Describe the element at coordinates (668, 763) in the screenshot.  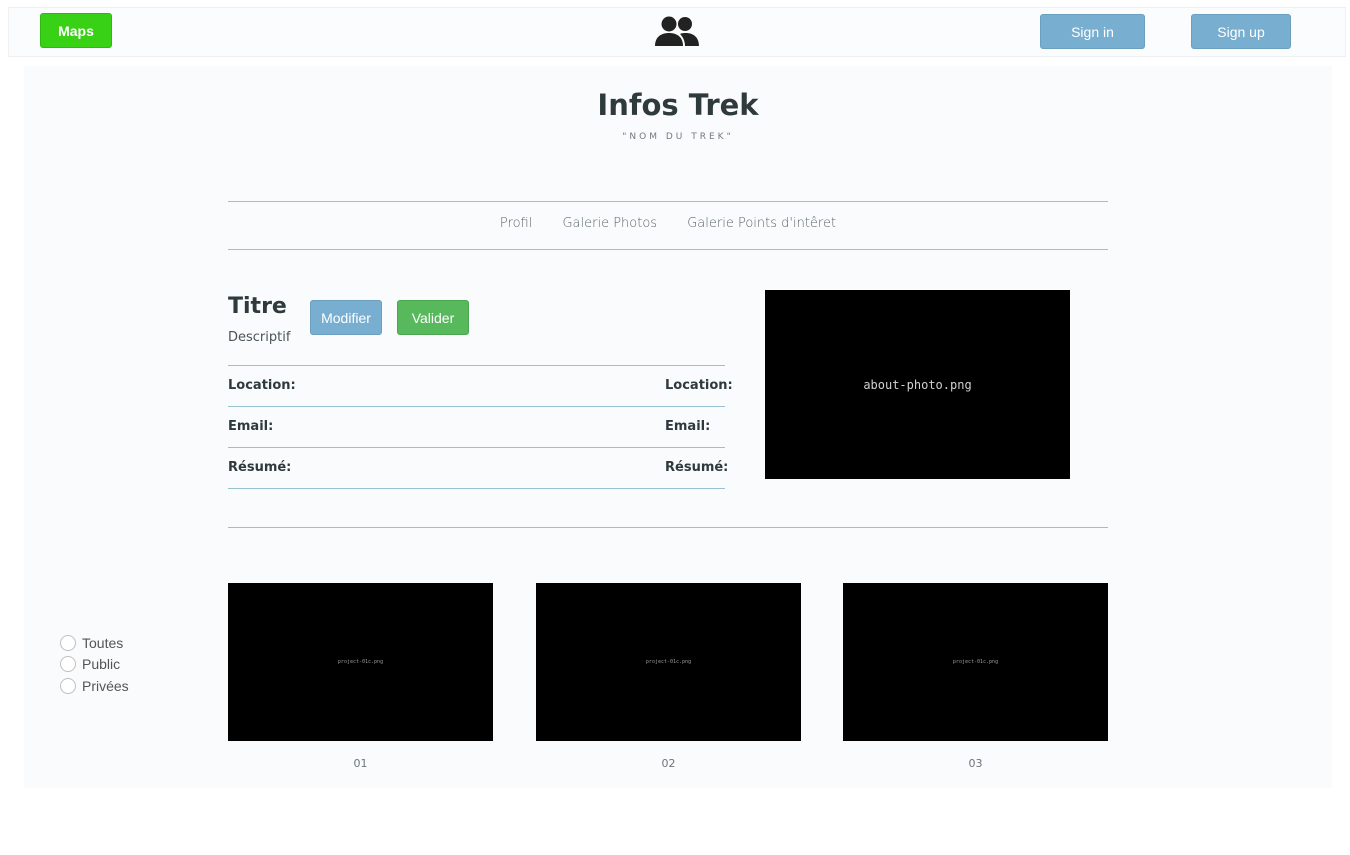
I see `project-number: 02` at that location.